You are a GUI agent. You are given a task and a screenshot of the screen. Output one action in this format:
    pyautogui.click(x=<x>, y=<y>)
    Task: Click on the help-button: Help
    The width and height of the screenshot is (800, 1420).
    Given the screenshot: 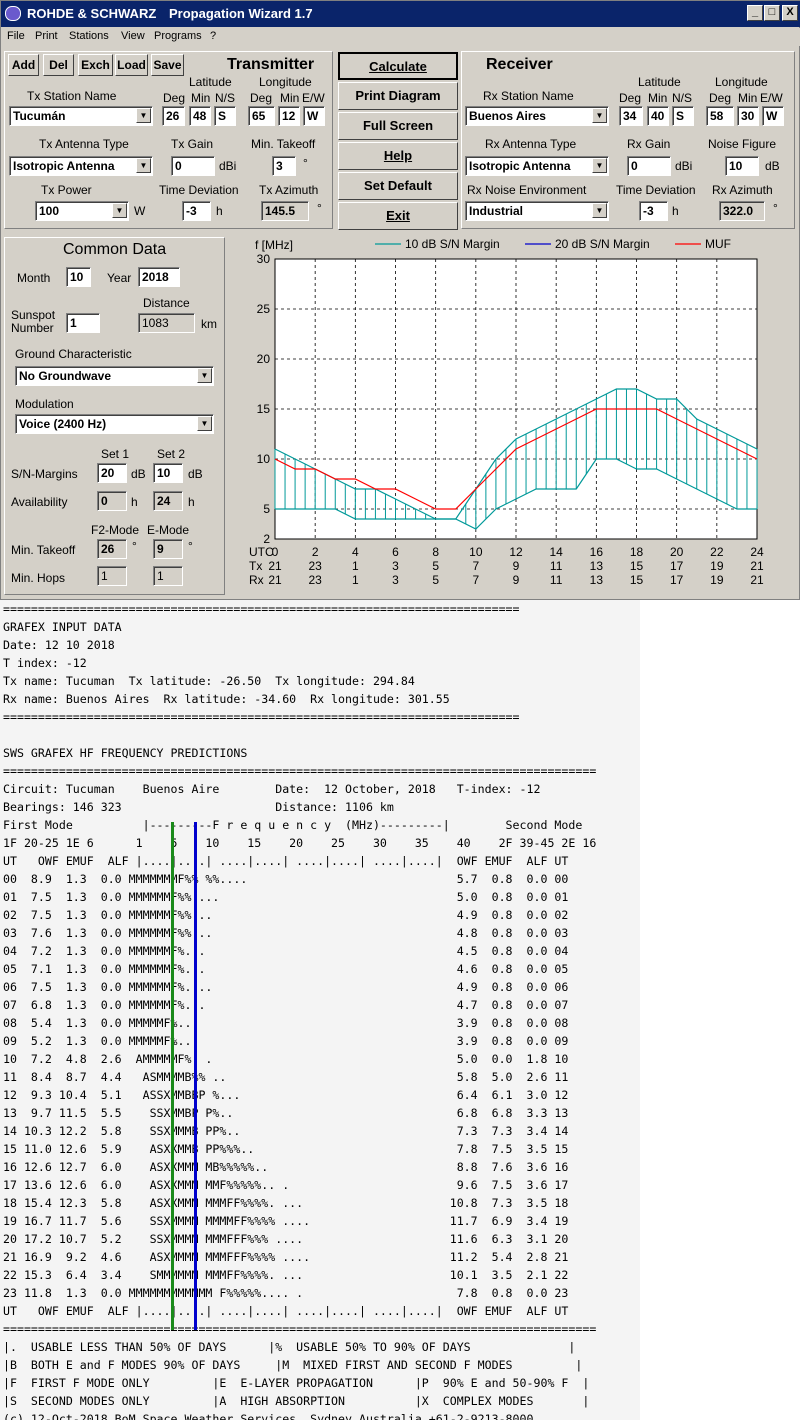 What is the action you would take?
    pyautogui.click(x=398, y=156)
    